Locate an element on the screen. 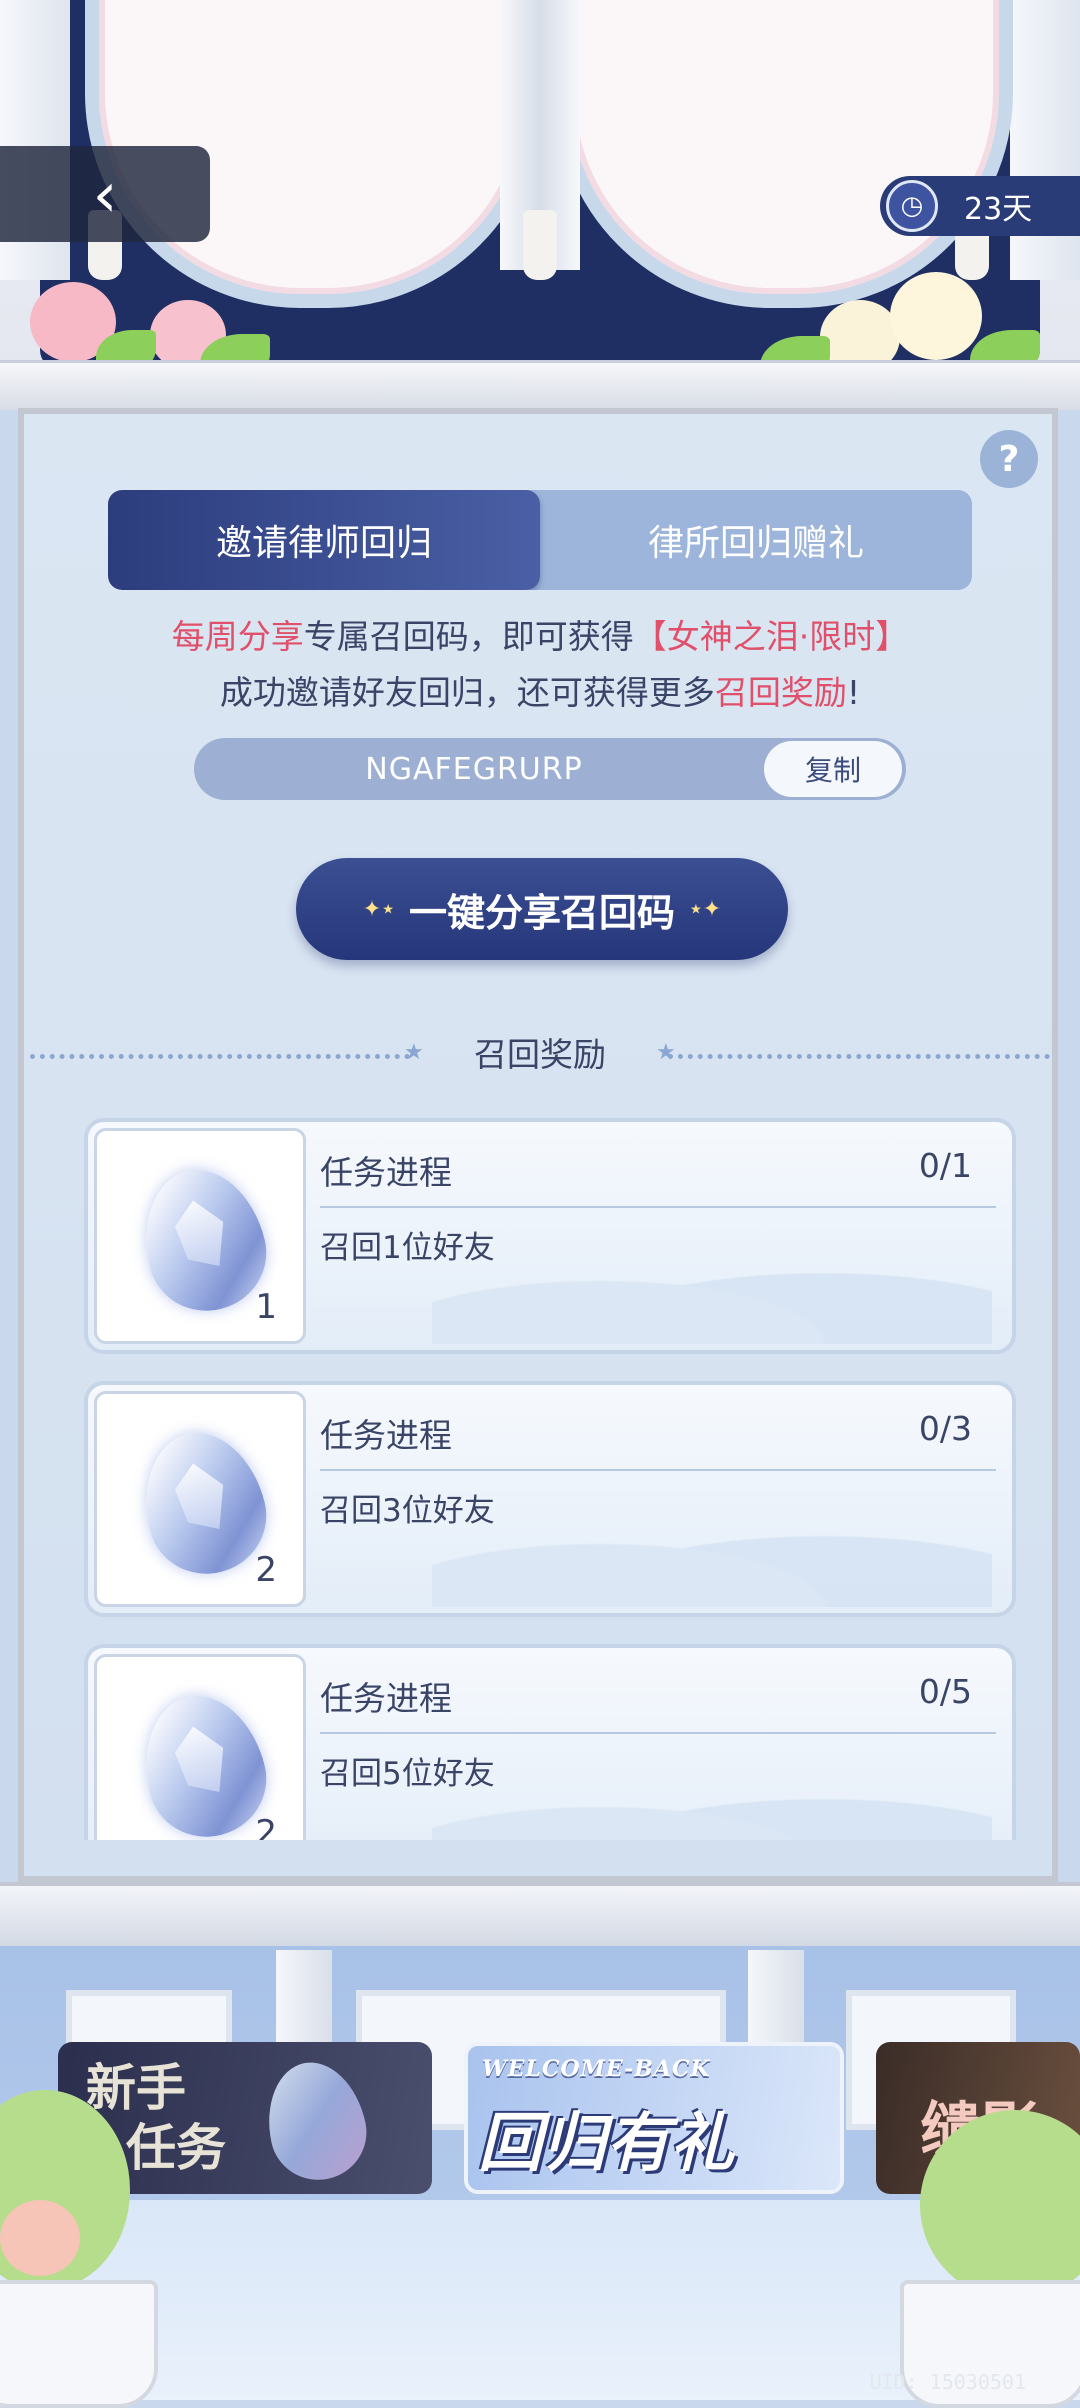 The height and width of the screenshot is (2408, 1080). constellation-icon: ⋆✦ is located at coordinates (705, 909).